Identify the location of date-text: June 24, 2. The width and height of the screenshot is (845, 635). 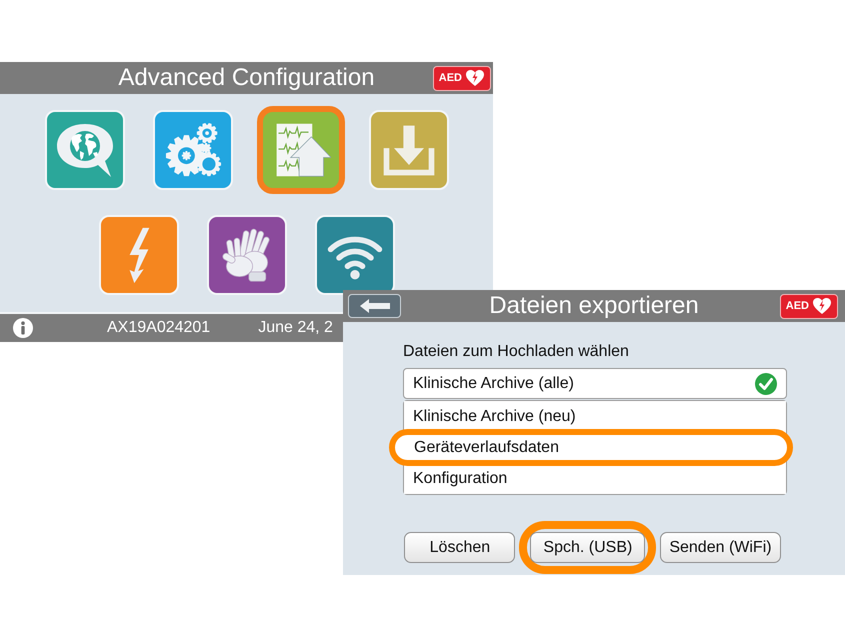
(295, 328).